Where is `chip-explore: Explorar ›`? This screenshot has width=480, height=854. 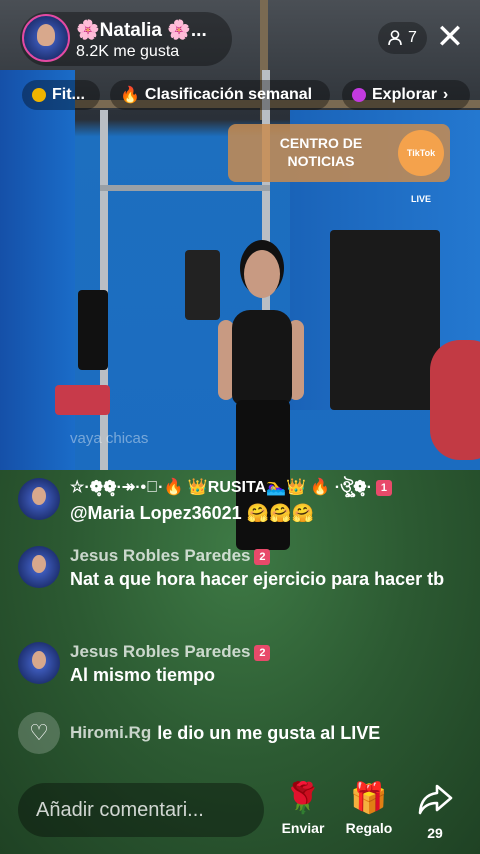
chip-explore: Explorar › is located at coordinates (406, 95).